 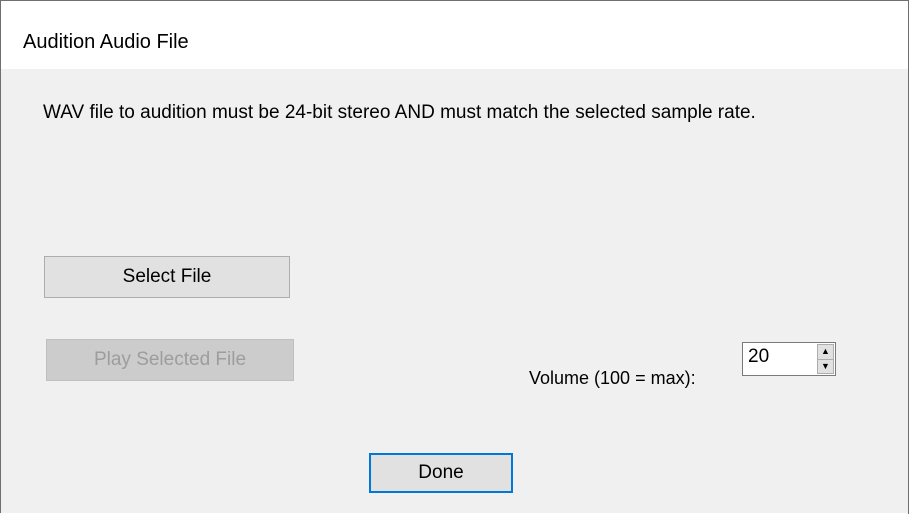 What do you see at coordinates (454, 35) in the screenshot?
I see `title-bar: Audition Audio File` at bounding box center [454, 35].